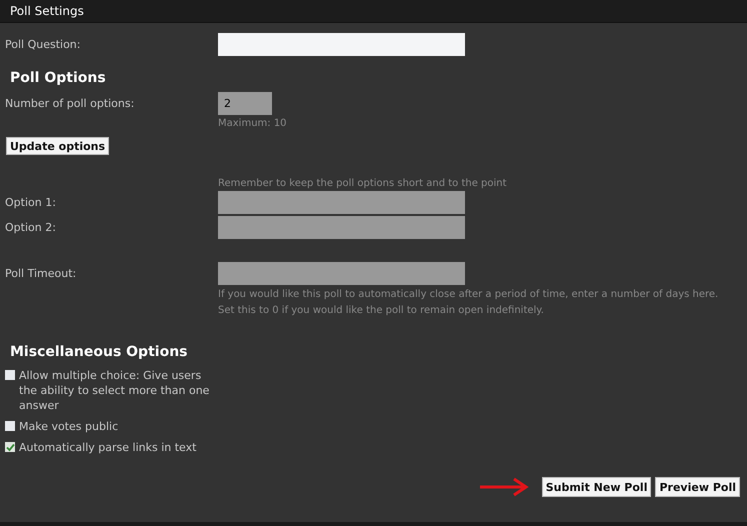 This screenshot has width=747, height=526. What do you see at coordinates (107, 447) in the screenshot?
I see `checkbox-label: Automatically parse links in text` at bounding box center [107, 447].